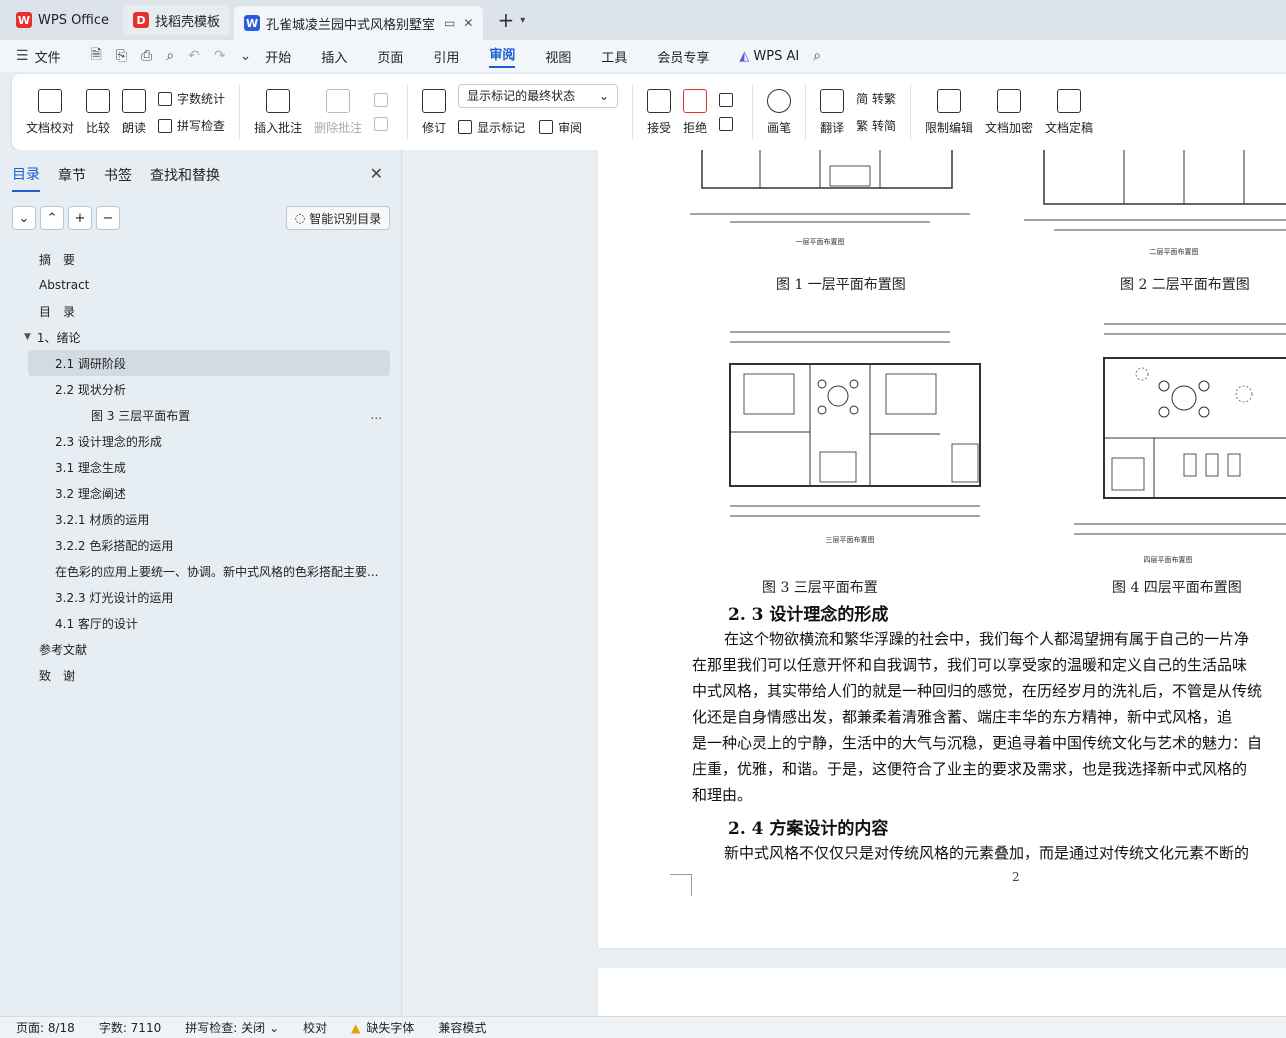 The height and width of the screenshot is (1038, 1286). I want to click on toc-item: 3.2.2 色彩搭配的运用, so click(201, 545).